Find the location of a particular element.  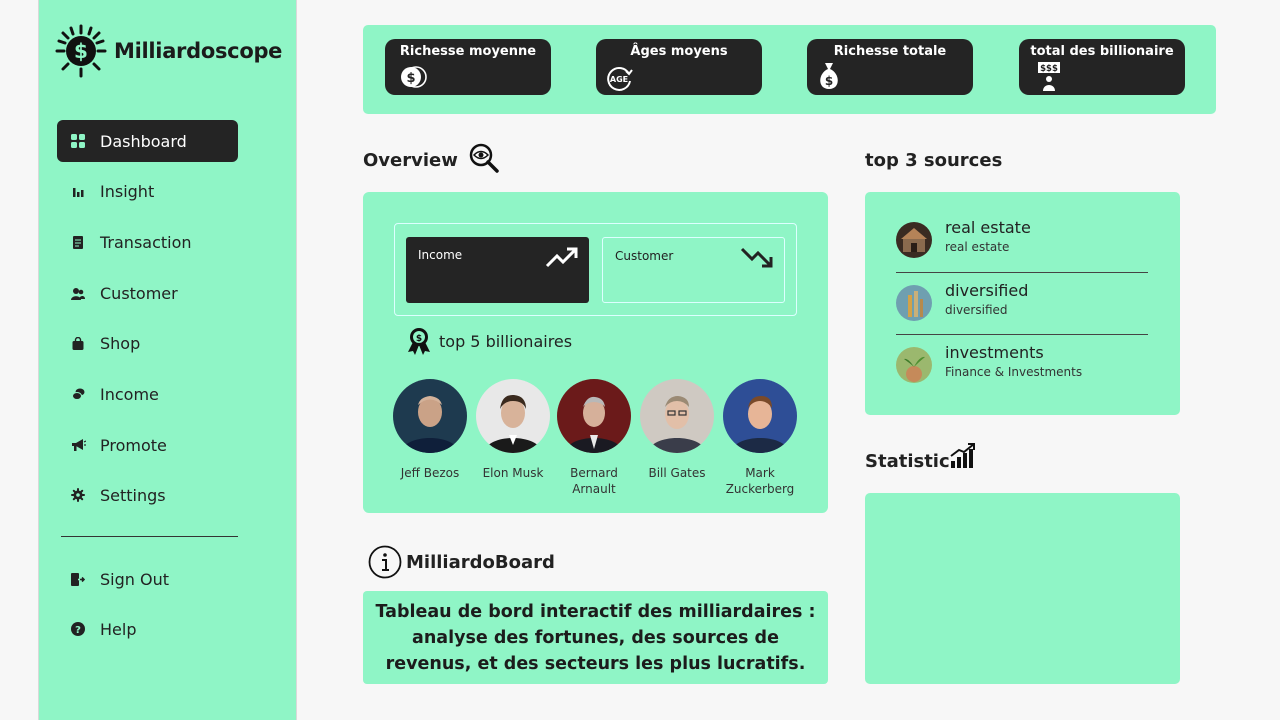

top5-title: top 5 billionaires is located at coordinates (506, 341).